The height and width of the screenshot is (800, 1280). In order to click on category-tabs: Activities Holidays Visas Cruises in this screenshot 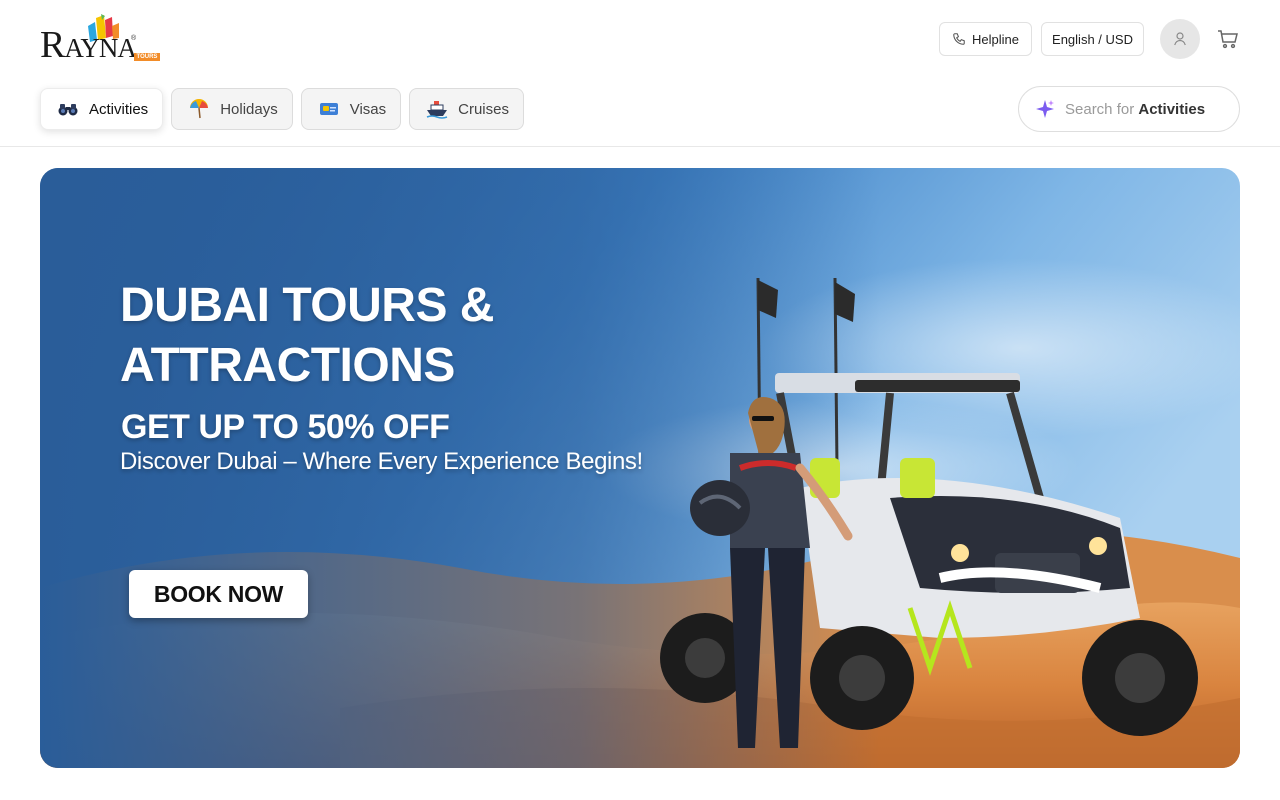, I will do `click(282, 109)`.